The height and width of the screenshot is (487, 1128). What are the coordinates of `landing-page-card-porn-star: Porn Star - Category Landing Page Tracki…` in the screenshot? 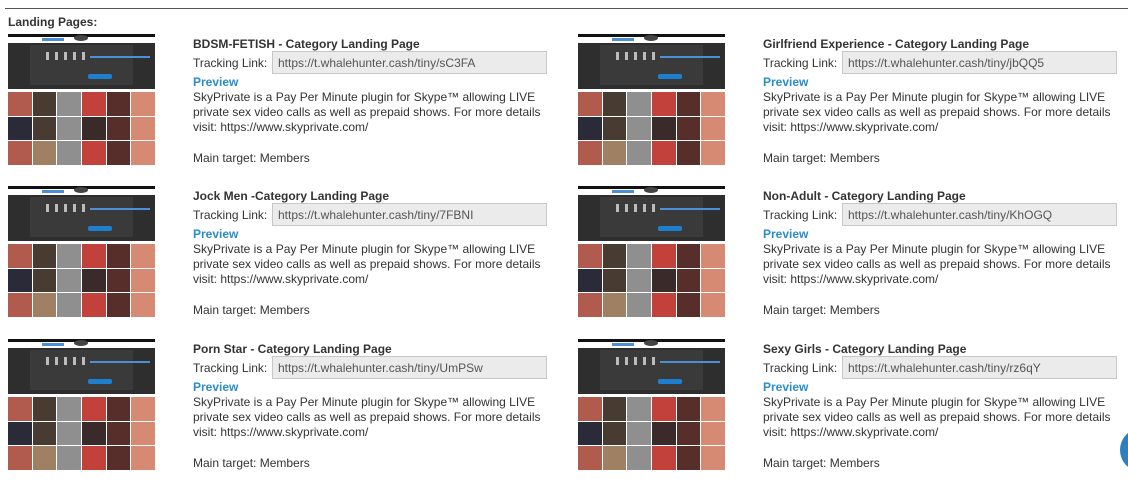 It's located at (280, 406).